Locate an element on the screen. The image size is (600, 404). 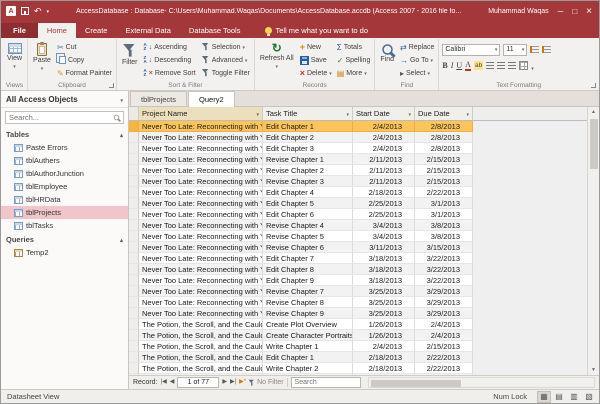
descending-button: Descending is located at coordinates (170, 60).